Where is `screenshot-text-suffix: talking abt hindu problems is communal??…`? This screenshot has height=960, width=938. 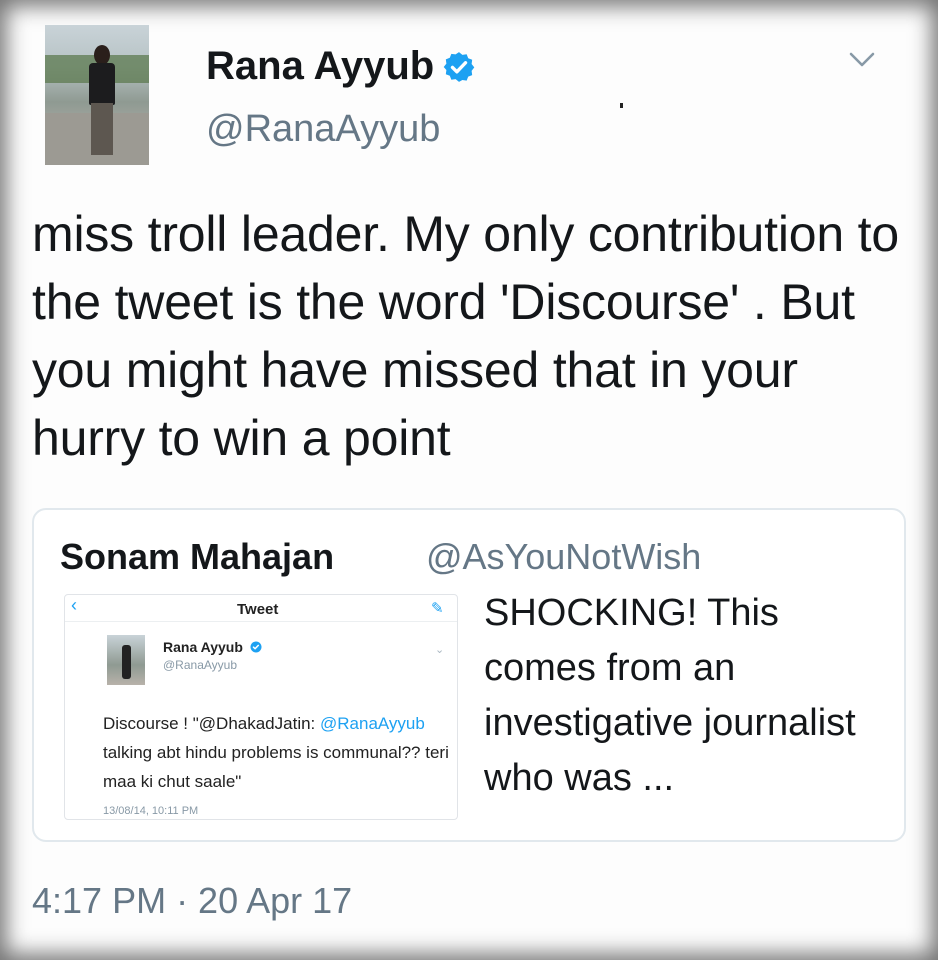
screenshot-text-suffix: talking abt hindu problems is communal??… is located at coordinates (276, 767).